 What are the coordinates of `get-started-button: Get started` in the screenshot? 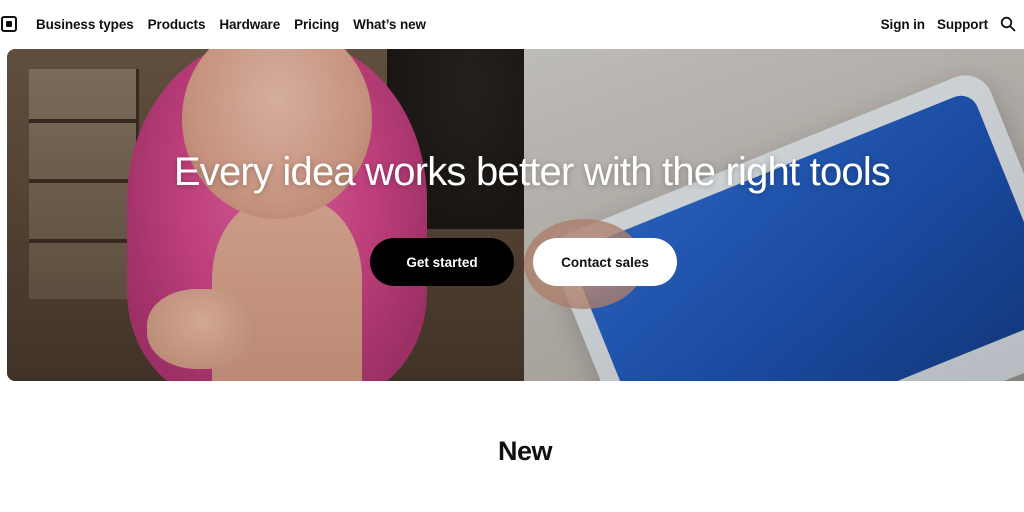 It's located at (442, 262).